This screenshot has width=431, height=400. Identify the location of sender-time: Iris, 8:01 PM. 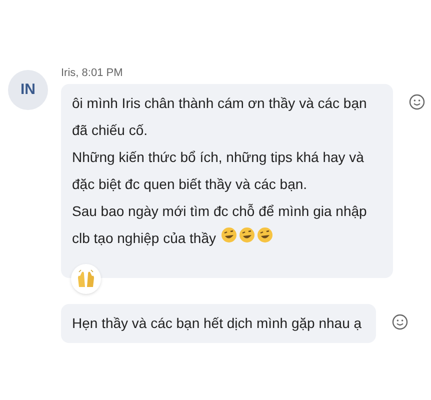
(92, 73).